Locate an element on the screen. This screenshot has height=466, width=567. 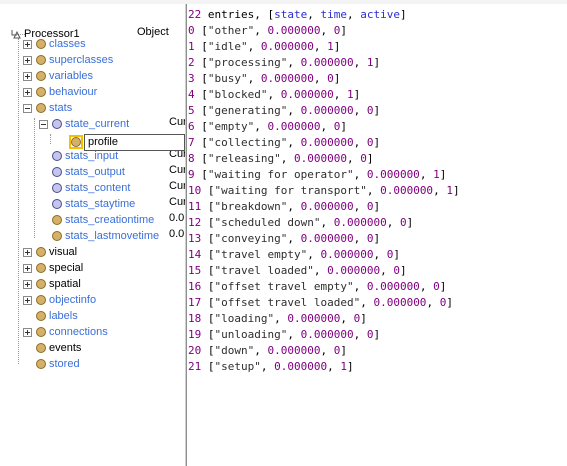
tree-item-behaviour: behaviour is located at coordinates (60, 92).